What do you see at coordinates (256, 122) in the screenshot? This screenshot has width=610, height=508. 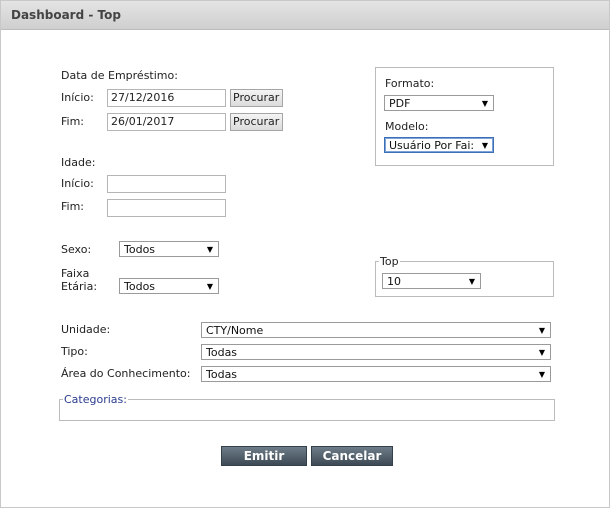 I see `emprestimo-fim-search-button: Procurar` at bounding box center [256, 122].